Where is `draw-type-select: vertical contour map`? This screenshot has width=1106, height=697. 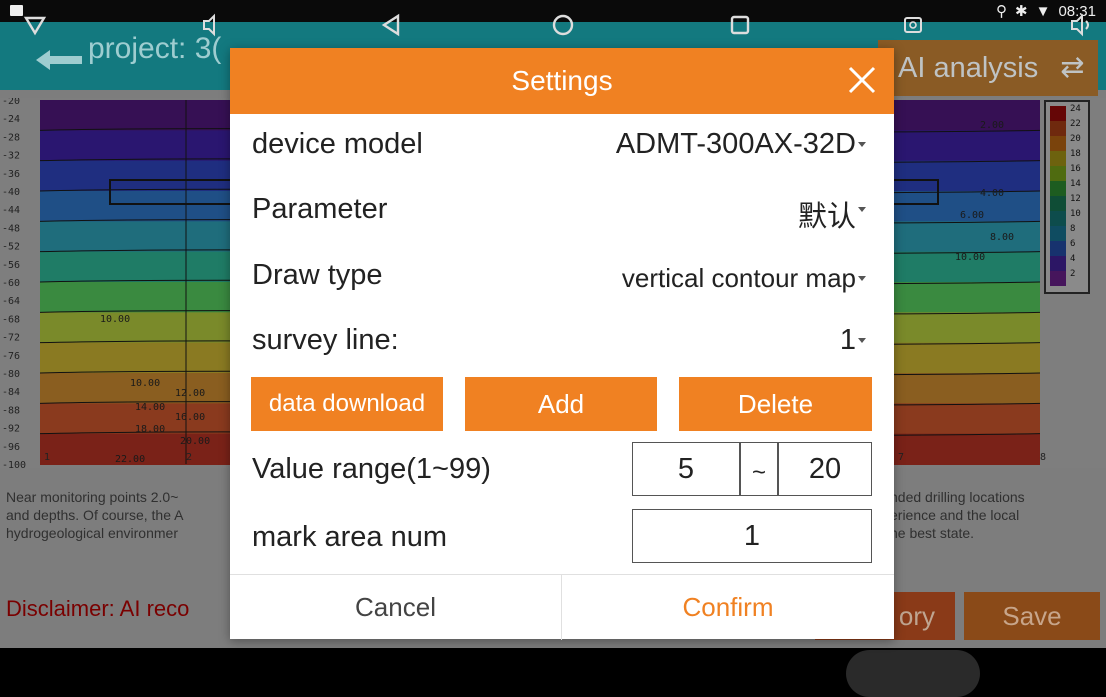 draw-type-select: vertical contour map is located at coordinates (739, 278).